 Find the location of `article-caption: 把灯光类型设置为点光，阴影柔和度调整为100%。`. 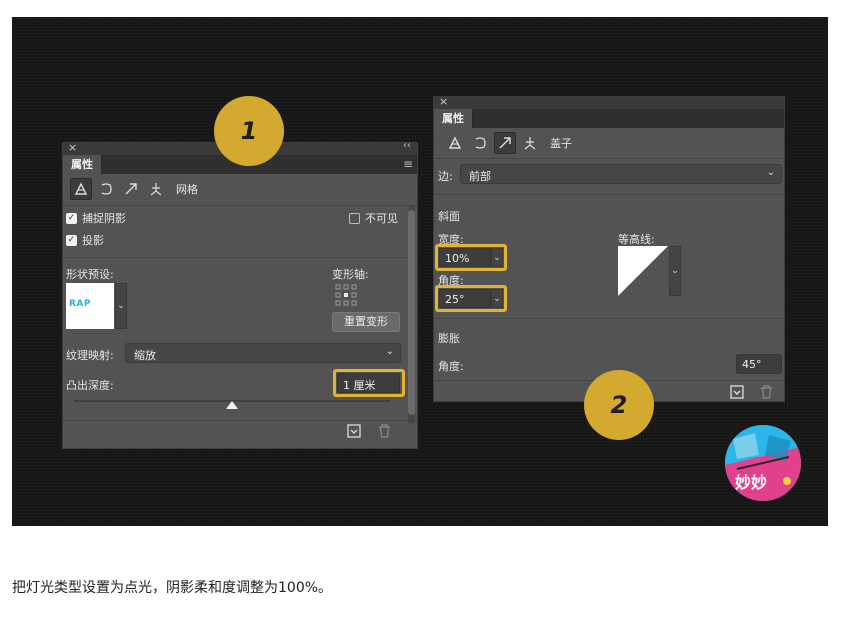

article-caption: 把灯光类型设置为点光，阴影柔和度调整为100%。 is located at coordinates (172, 588).